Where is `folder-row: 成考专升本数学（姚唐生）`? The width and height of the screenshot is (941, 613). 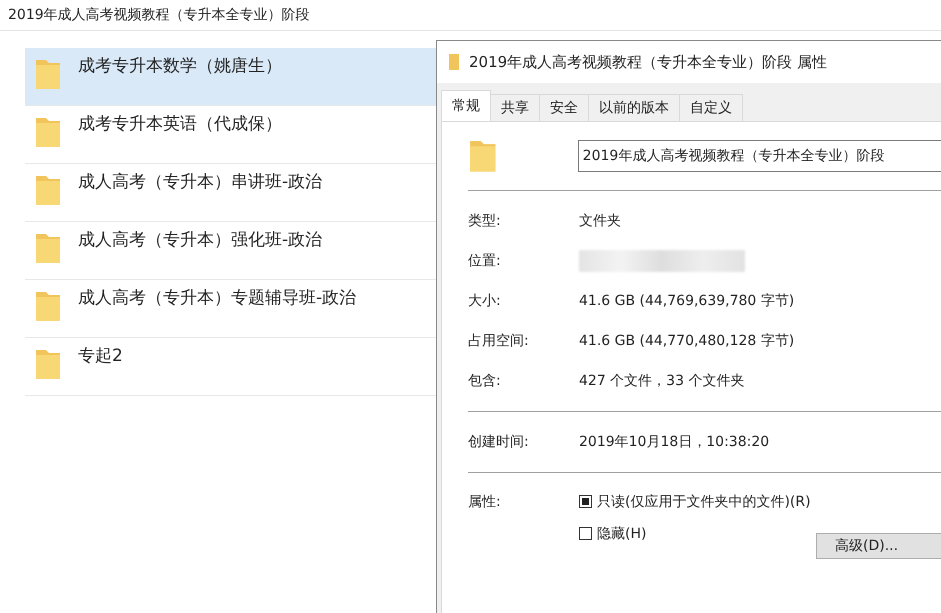
folder-row: 成考专升本数学（姚唐生） is located at coordinates (230, 77).